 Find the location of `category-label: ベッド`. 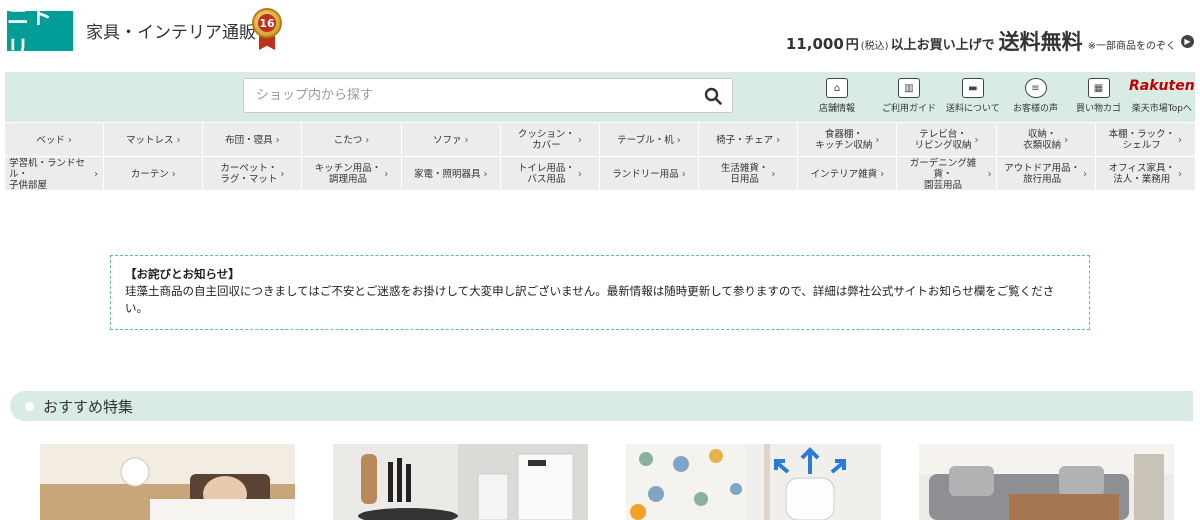

category-label: ベッド is located at coordinates (50, 140).